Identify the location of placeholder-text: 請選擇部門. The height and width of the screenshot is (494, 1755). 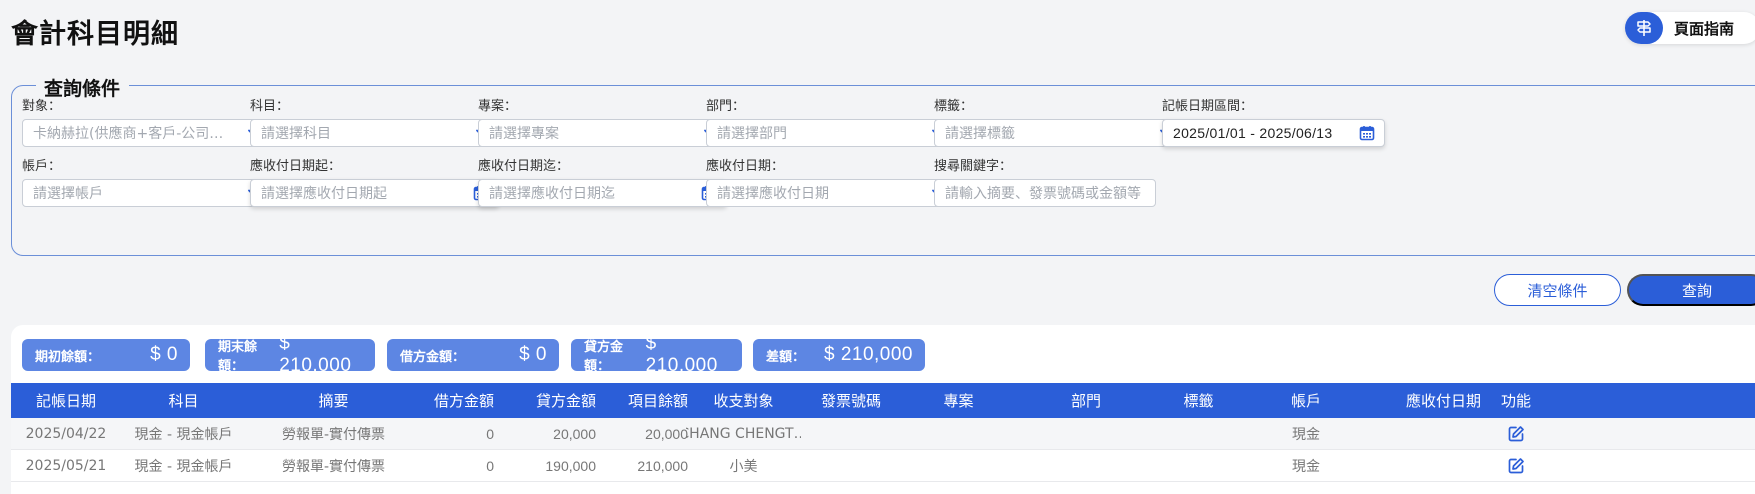
(752, 134).